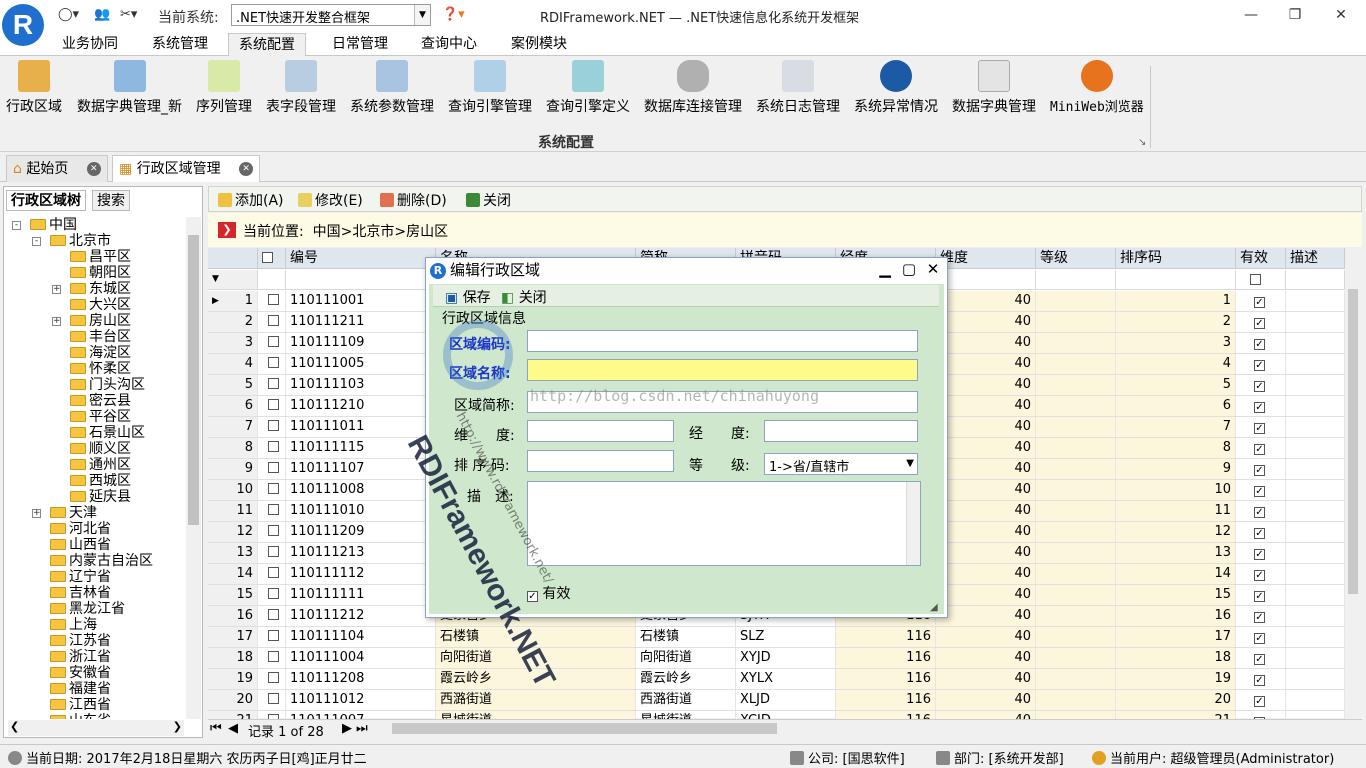 This screenshot has width=1366, height=768. Describe the element at coordinates (1251, 15) in the screenshot. I see `minimize-icon: —` at that location.